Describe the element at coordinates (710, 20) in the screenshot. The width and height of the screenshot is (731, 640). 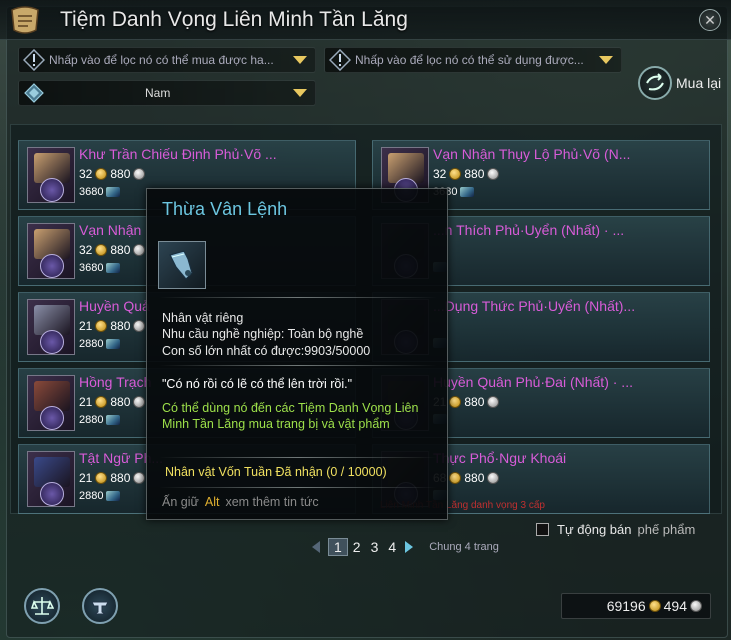
I see `close-button: ✕` at that location.